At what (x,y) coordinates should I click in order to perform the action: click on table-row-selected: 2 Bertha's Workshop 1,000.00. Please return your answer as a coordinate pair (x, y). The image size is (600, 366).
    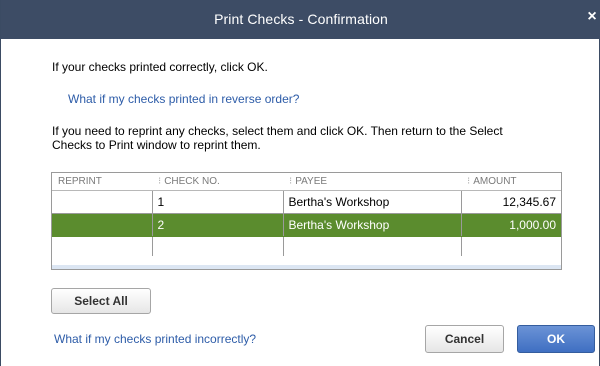
    Looking at the image, I should click on (306, 225).